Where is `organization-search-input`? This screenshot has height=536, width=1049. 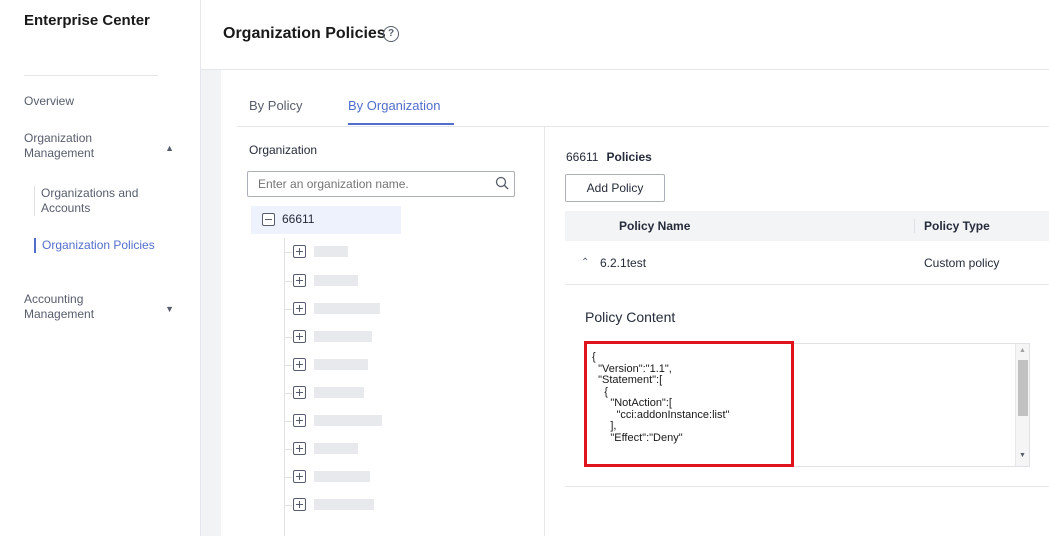
organization-search-input is located at coordinates (381, 184).